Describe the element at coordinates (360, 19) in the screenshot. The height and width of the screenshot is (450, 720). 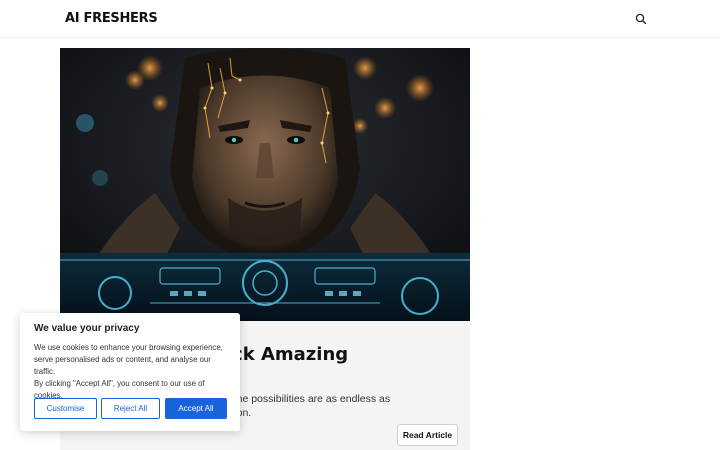
I see `site-header: AI FRESHERS` at that location.